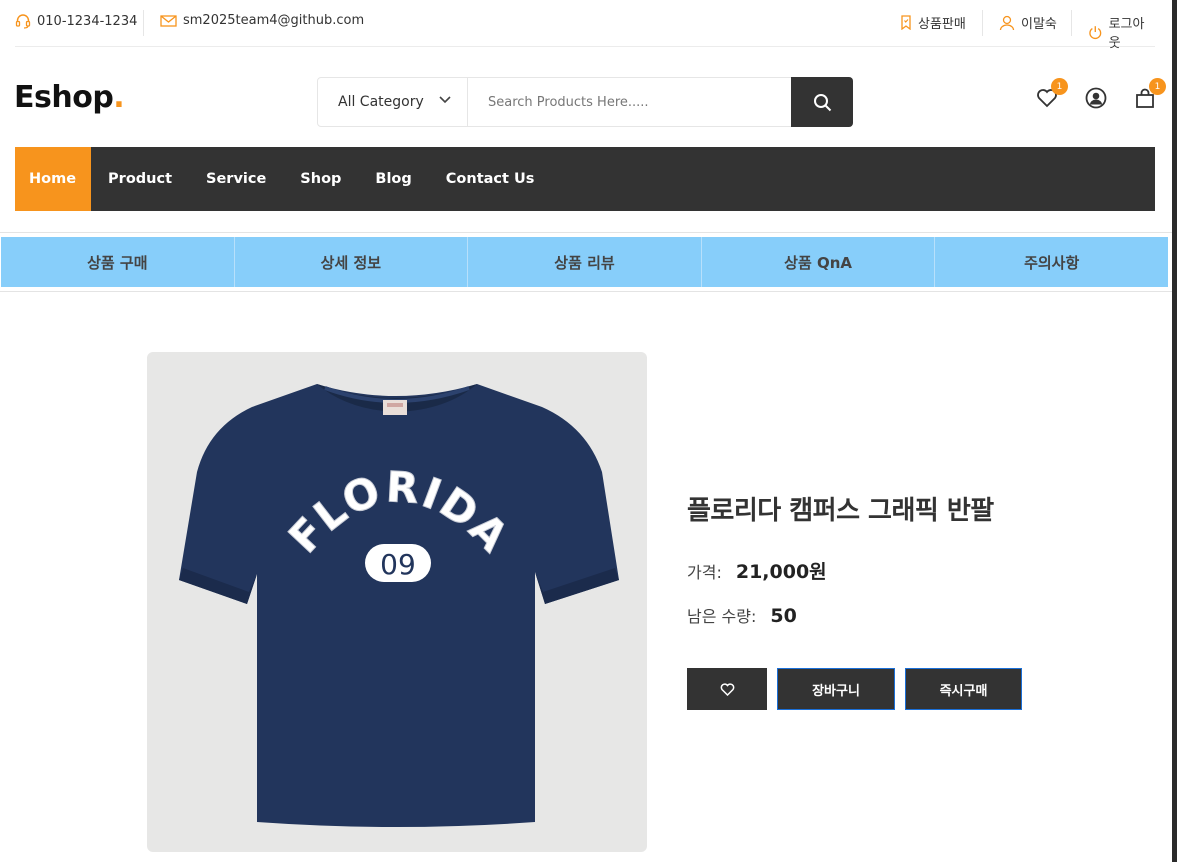  What do you see at coordinates (781, 572) in the screenshot?
I see `price-value: 21,000원` at bounding box center [781, 572].